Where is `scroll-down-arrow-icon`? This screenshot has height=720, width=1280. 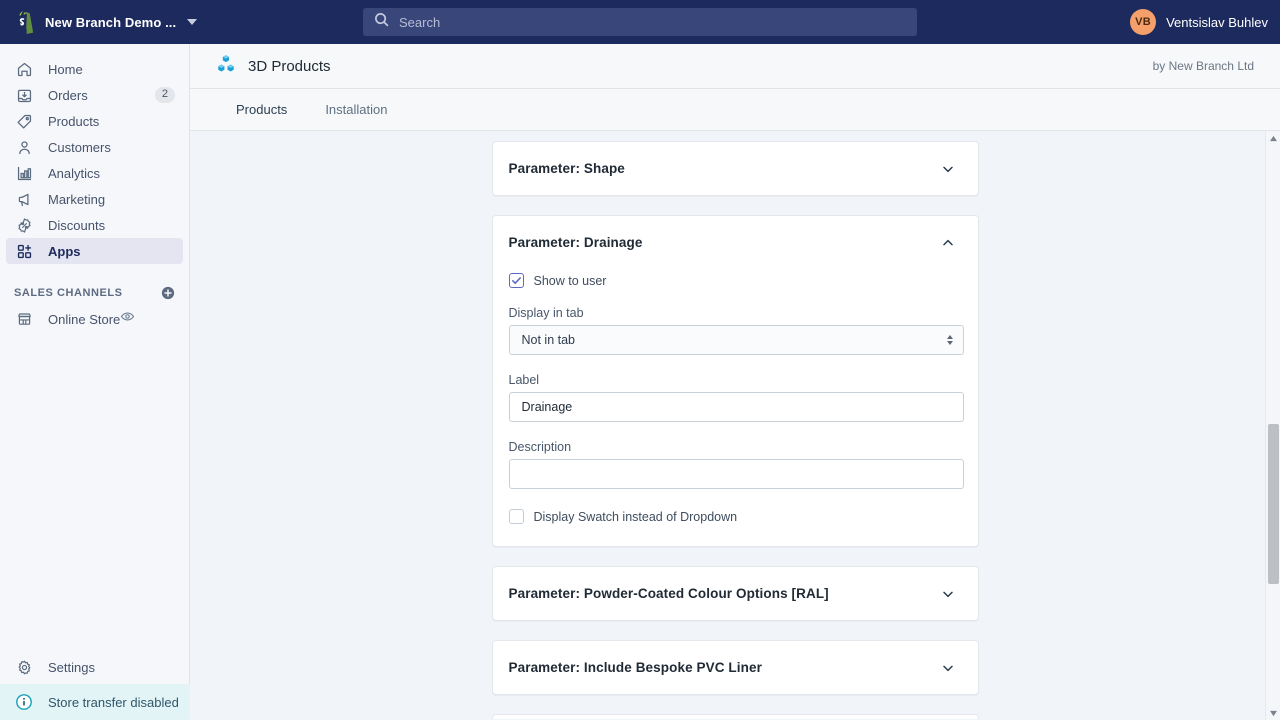 scroll-down-arrow-icon is located at coordinates (1273, 713).